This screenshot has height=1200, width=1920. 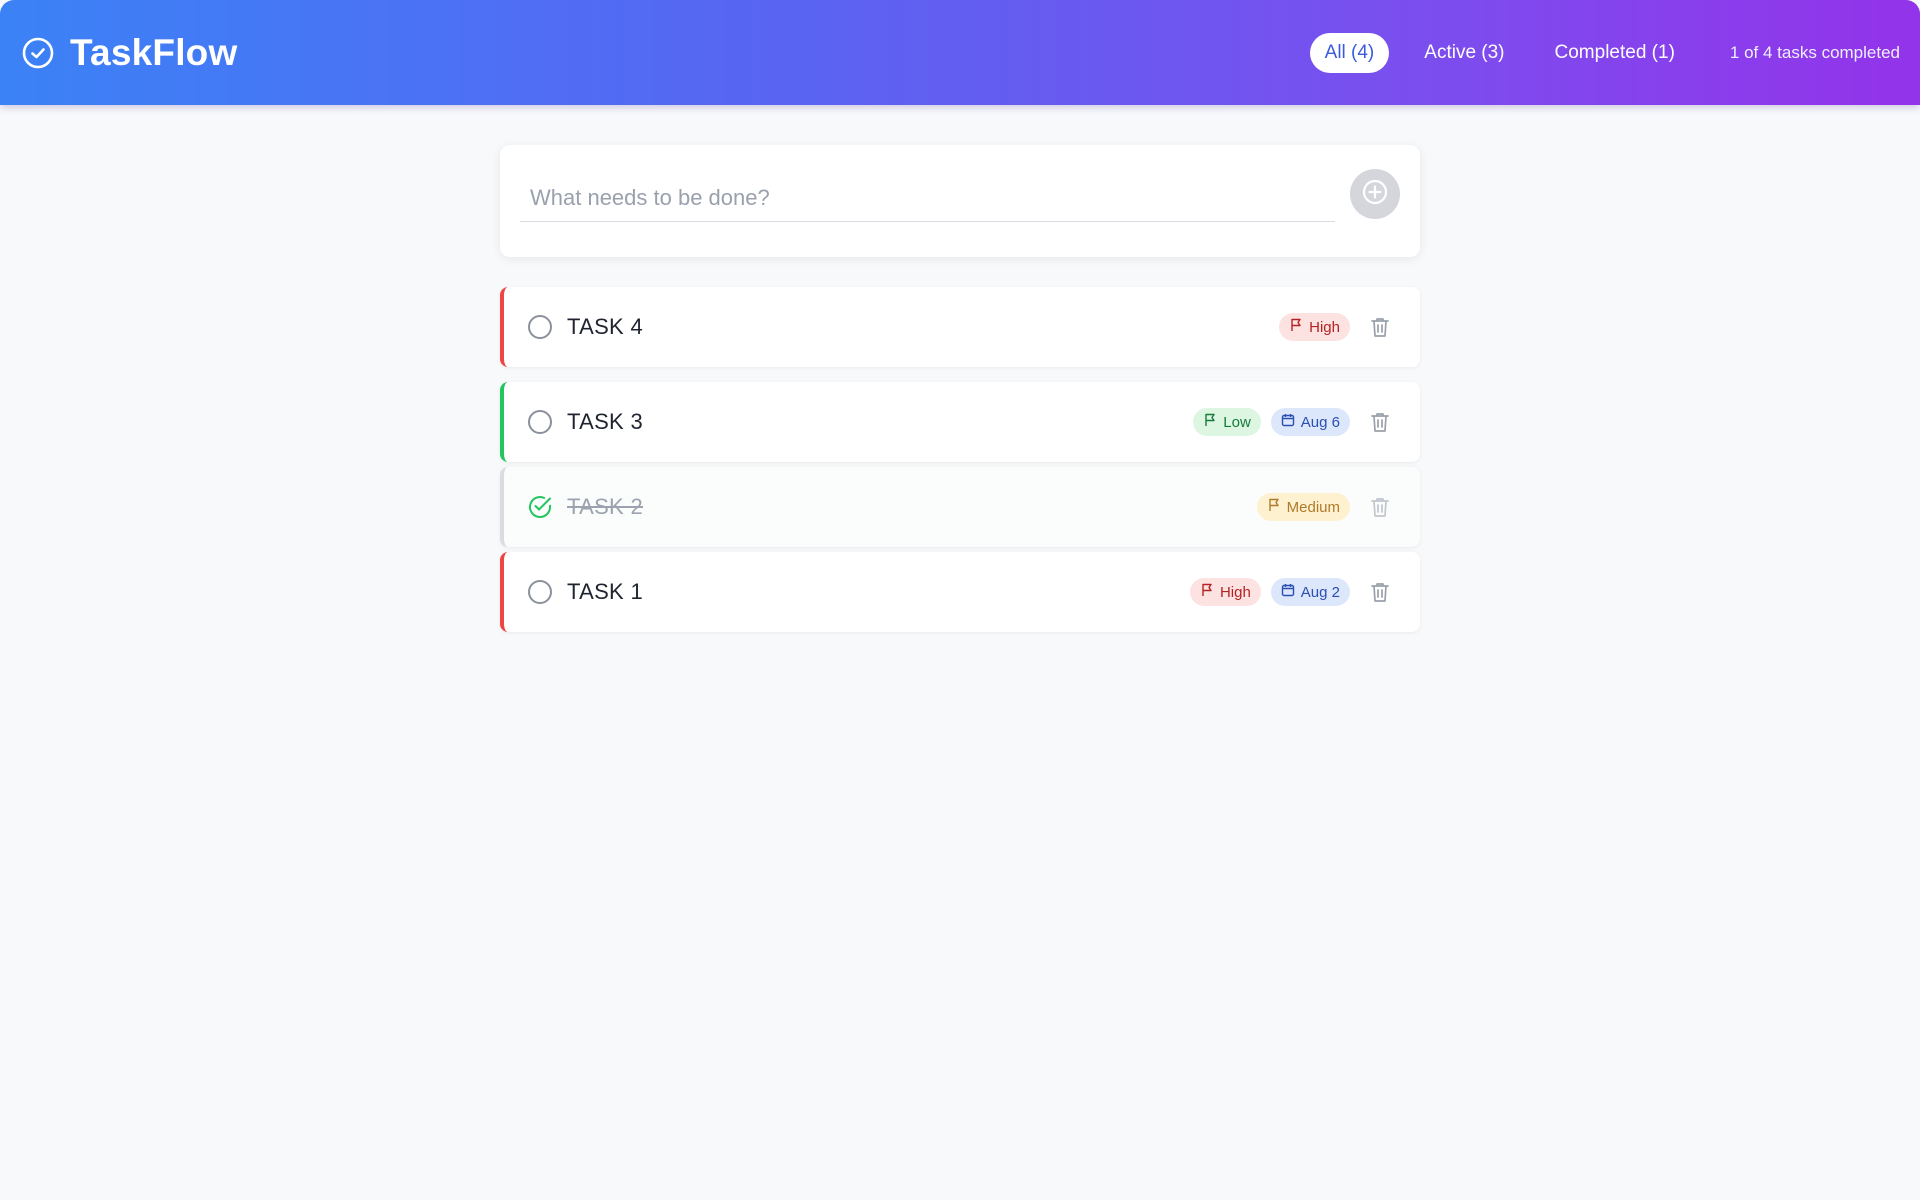 I want to click on new-task-input, so click(x=927, y=198).